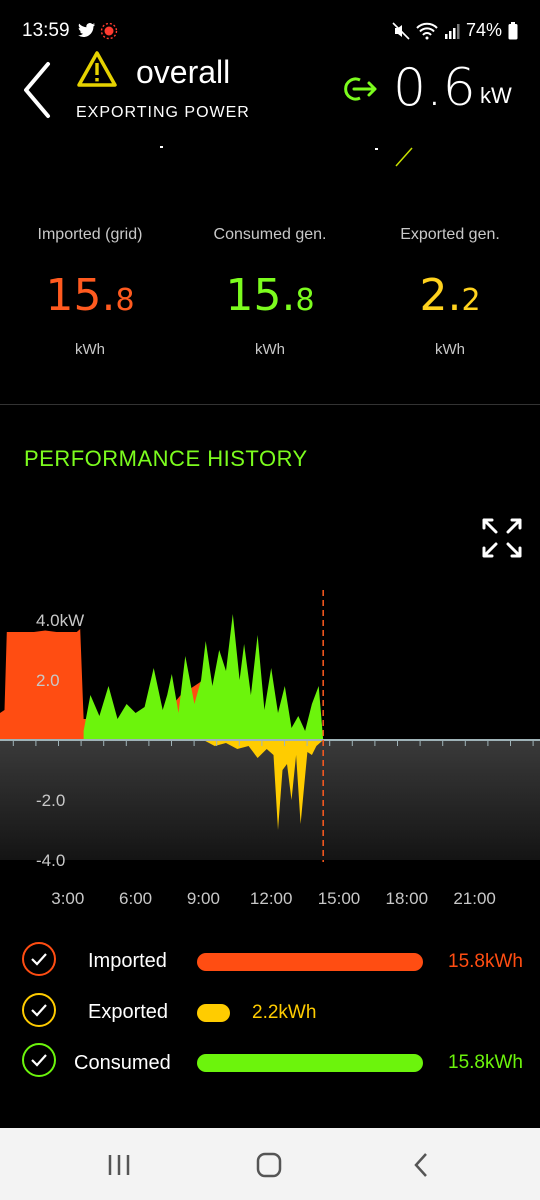 Image resolution: width=540 pixels, height=1200 pixels. I want to click on home-icon, so click(269, 1165).